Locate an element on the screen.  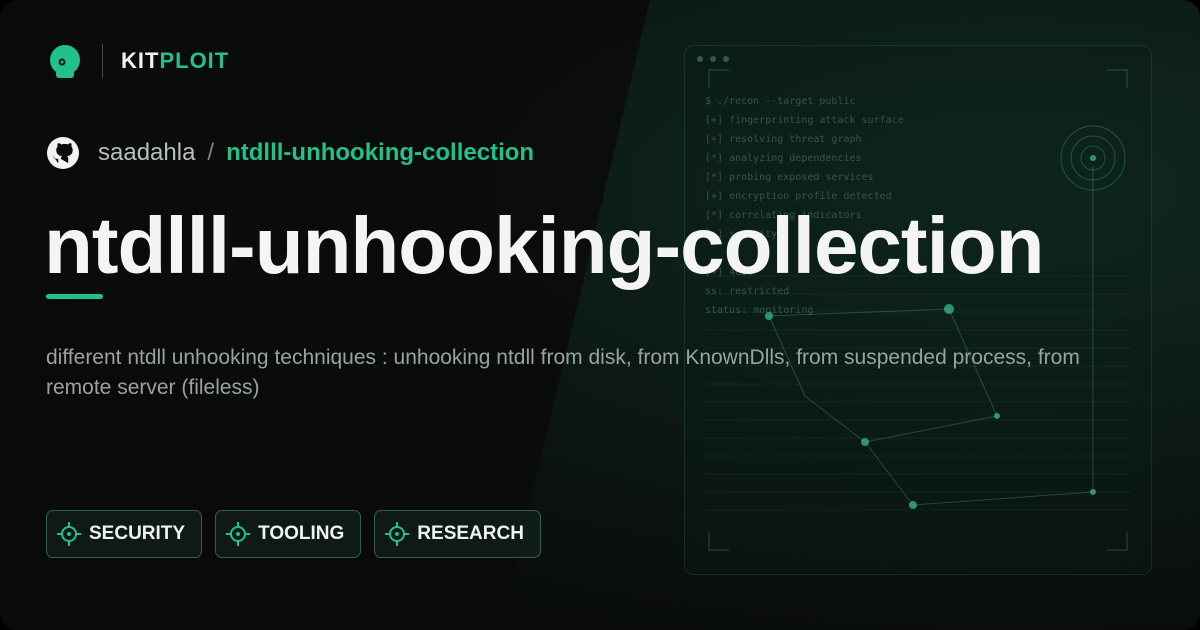
brand-name: KITPLOIT is located at coordinates (175, 60).